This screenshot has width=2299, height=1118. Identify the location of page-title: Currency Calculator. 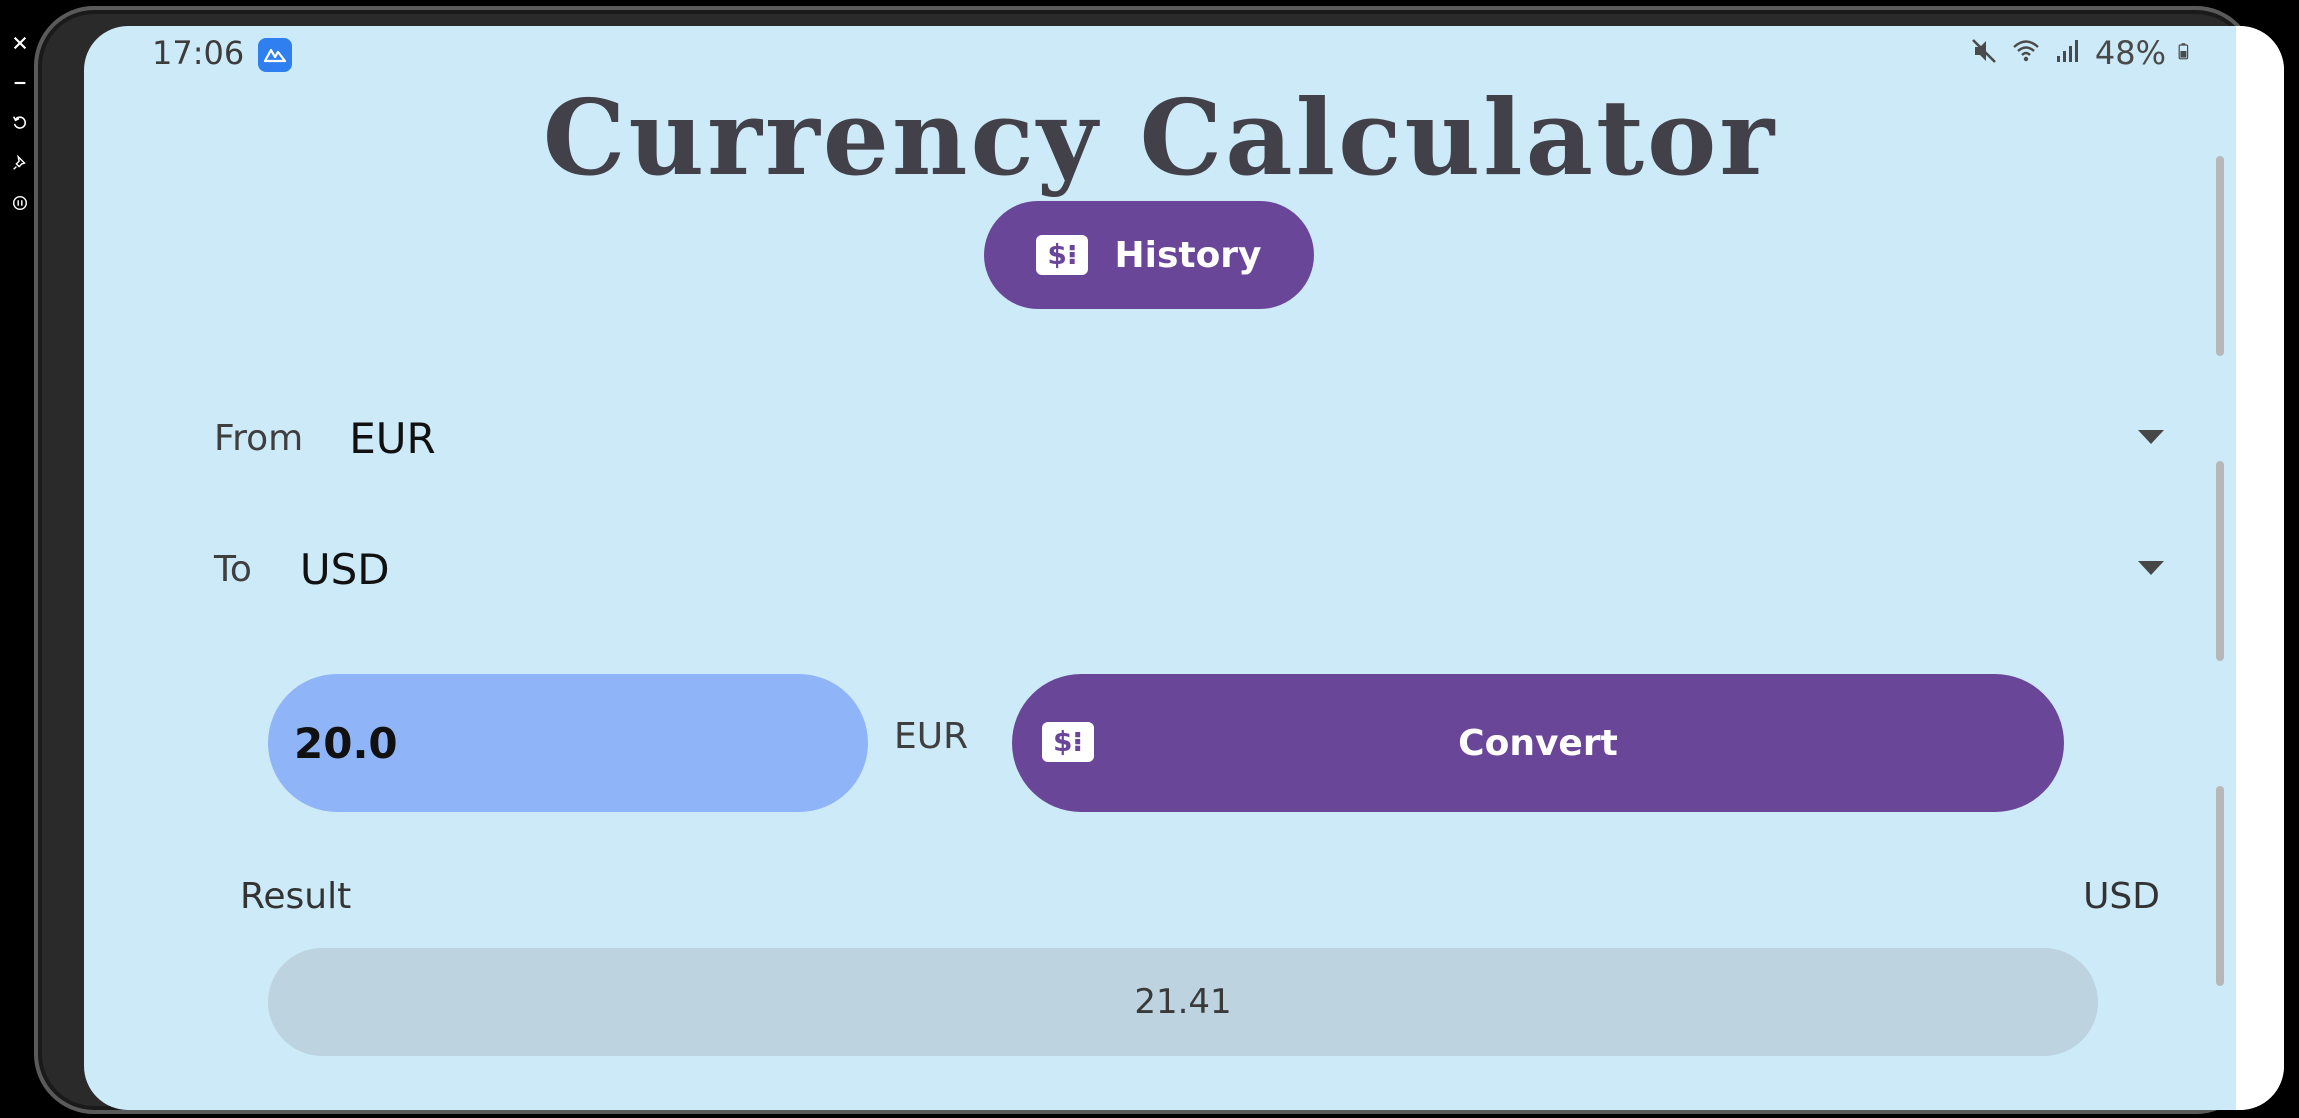
(1160, 137).